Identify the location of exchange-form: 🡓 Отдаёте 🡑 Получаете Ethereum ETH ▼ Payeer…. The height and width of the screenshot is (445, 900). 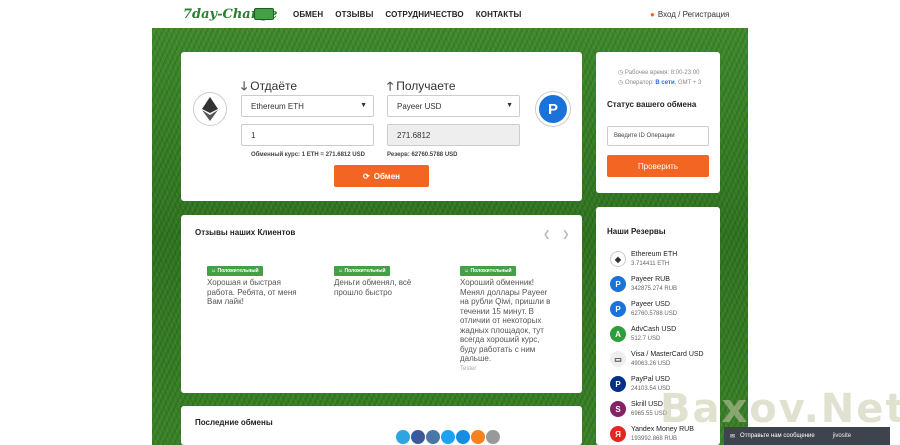
(381, 126).